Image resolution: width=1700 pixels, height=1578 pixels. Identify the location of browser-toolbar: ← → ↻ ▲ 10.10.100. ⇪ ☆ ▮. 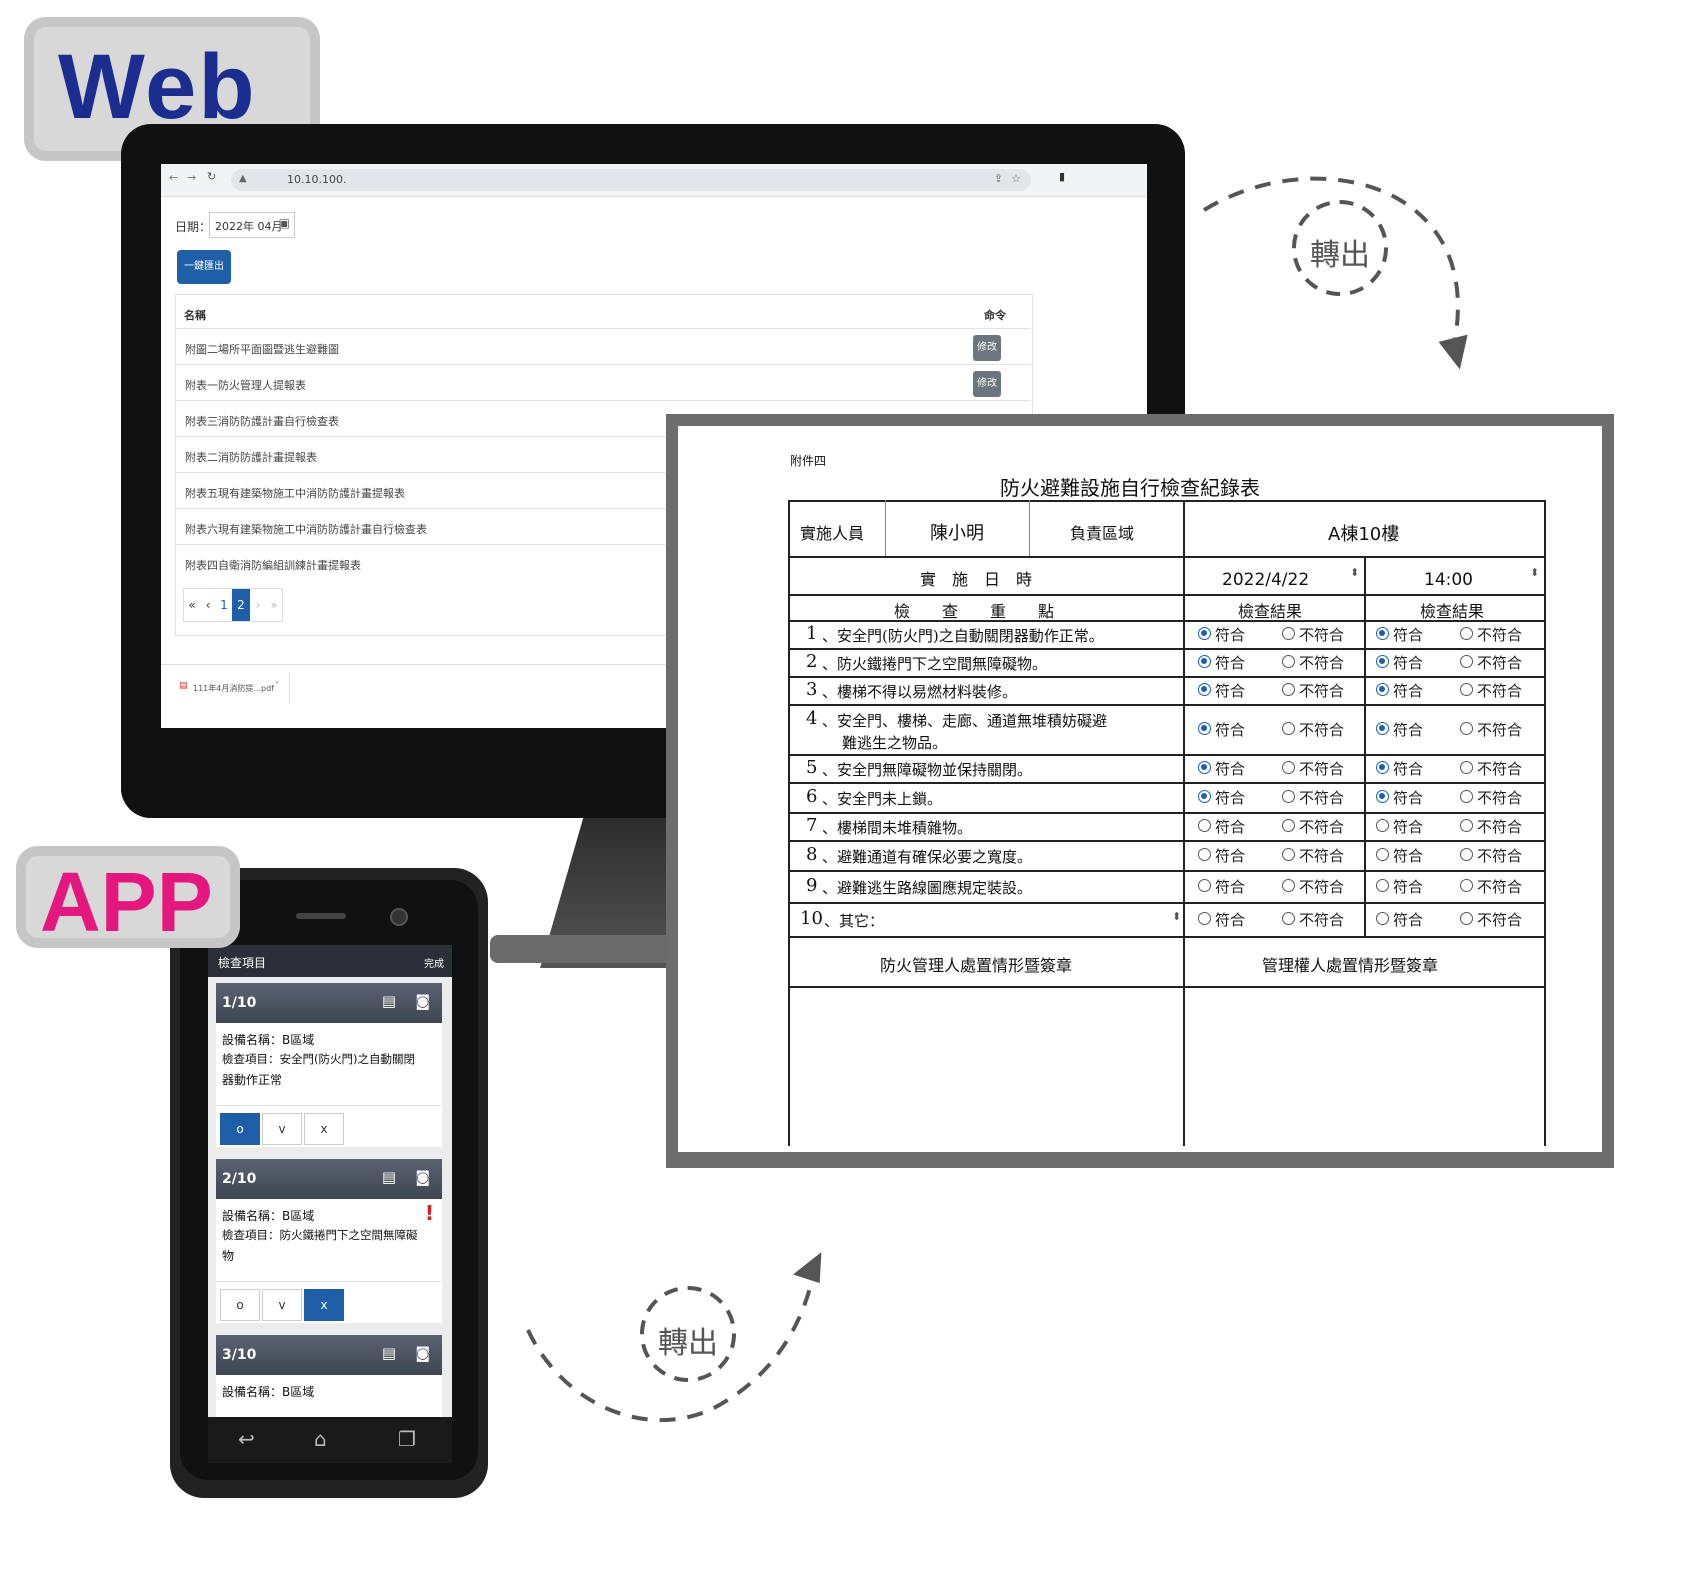
(654, 180).